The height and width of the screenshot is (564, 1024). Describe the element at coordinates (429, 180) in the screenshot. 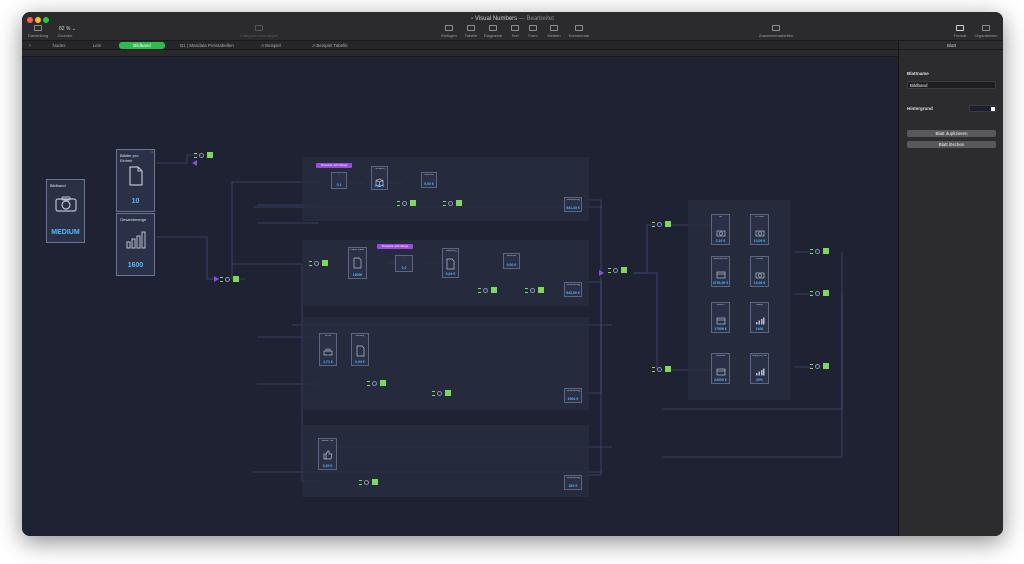

I see `node-r1-c: Lieferzeit 0,00 €` at that location.